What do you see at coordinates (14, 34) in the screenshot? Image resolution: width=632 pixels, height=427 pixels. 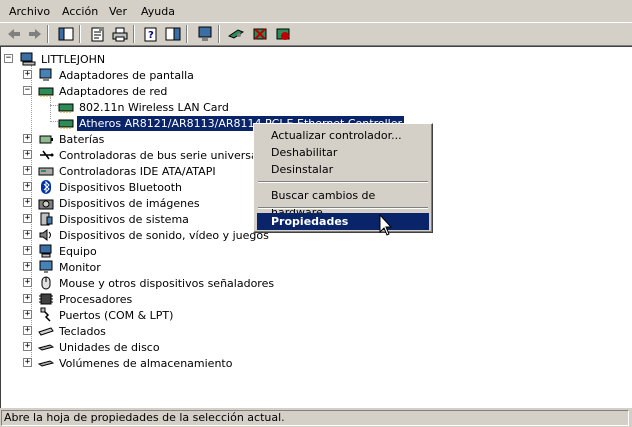 I see `back-icon` at bounding box center [14, 34].